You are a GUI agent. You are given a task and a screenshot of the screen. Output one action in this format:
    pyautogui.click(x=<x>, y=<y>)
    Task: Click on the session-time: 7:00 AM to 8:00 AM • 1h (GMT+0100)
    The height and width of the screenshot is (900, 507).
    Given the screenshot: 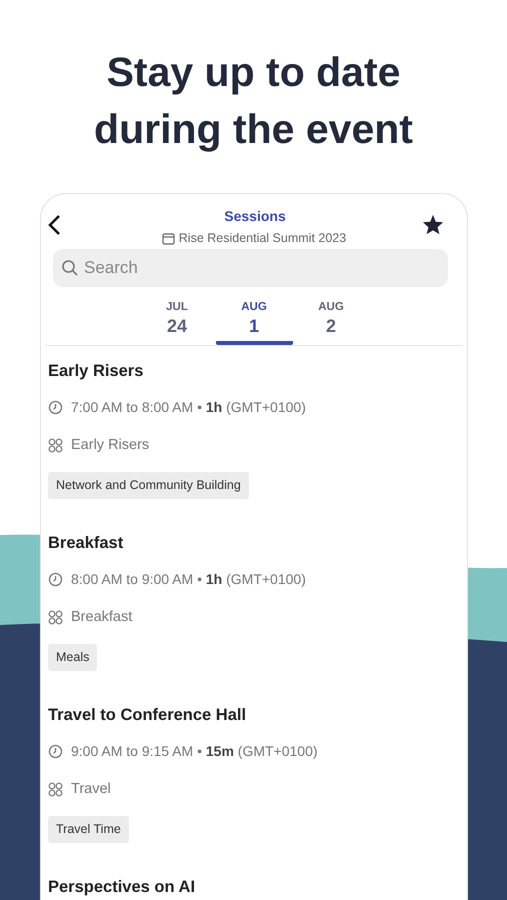 What is the action you would take?
    pyautogui.click(x=188, y=407)
    